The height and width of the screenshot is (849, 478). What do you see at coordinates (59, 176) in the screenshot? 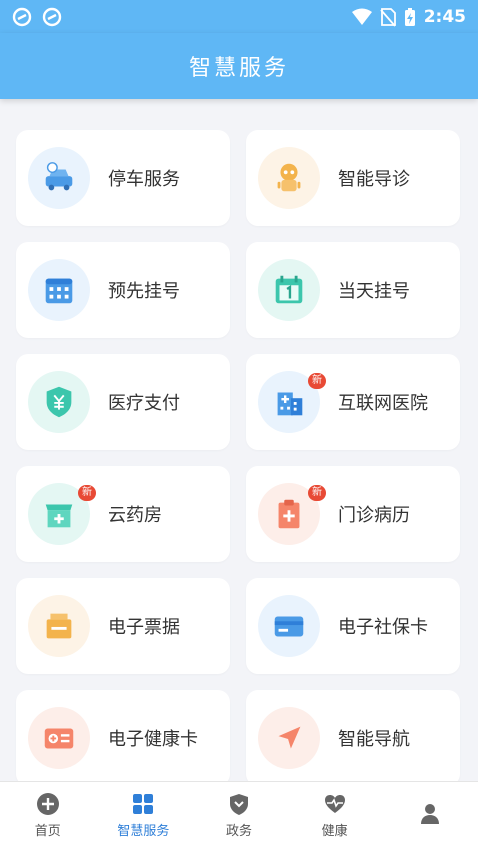
I see `car-icon` at bounding box center [59, 176].